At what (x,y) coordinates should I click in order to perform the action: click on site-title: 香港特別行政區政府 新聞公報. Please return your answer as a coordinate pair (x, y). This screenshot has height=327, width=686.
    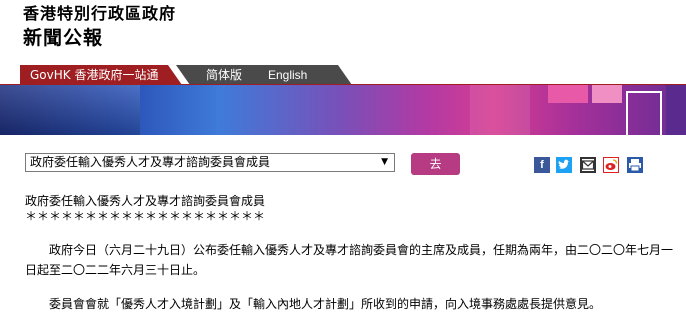
    Looking at the image, I should click on (99, 27).